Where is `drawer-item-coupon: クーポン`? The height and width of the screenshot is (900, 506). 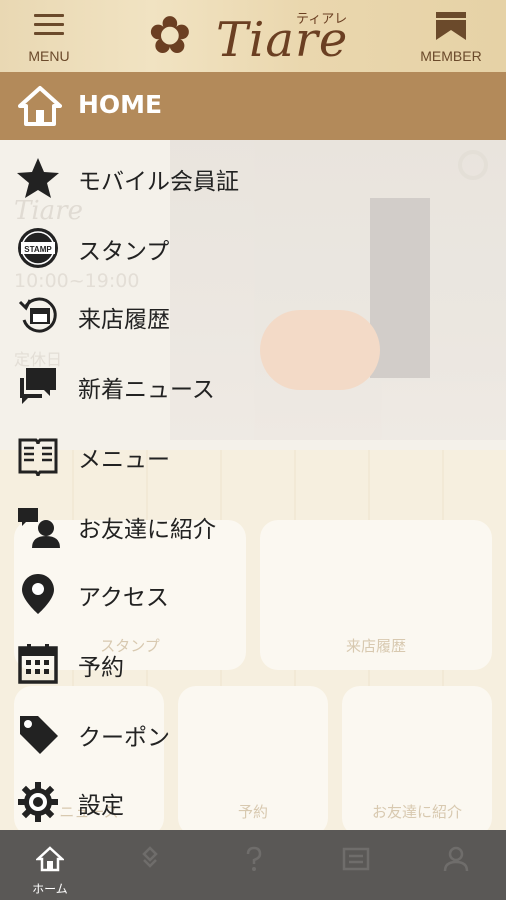 drawer-item-coupon: クーポン is located at coordinates (150, 733).